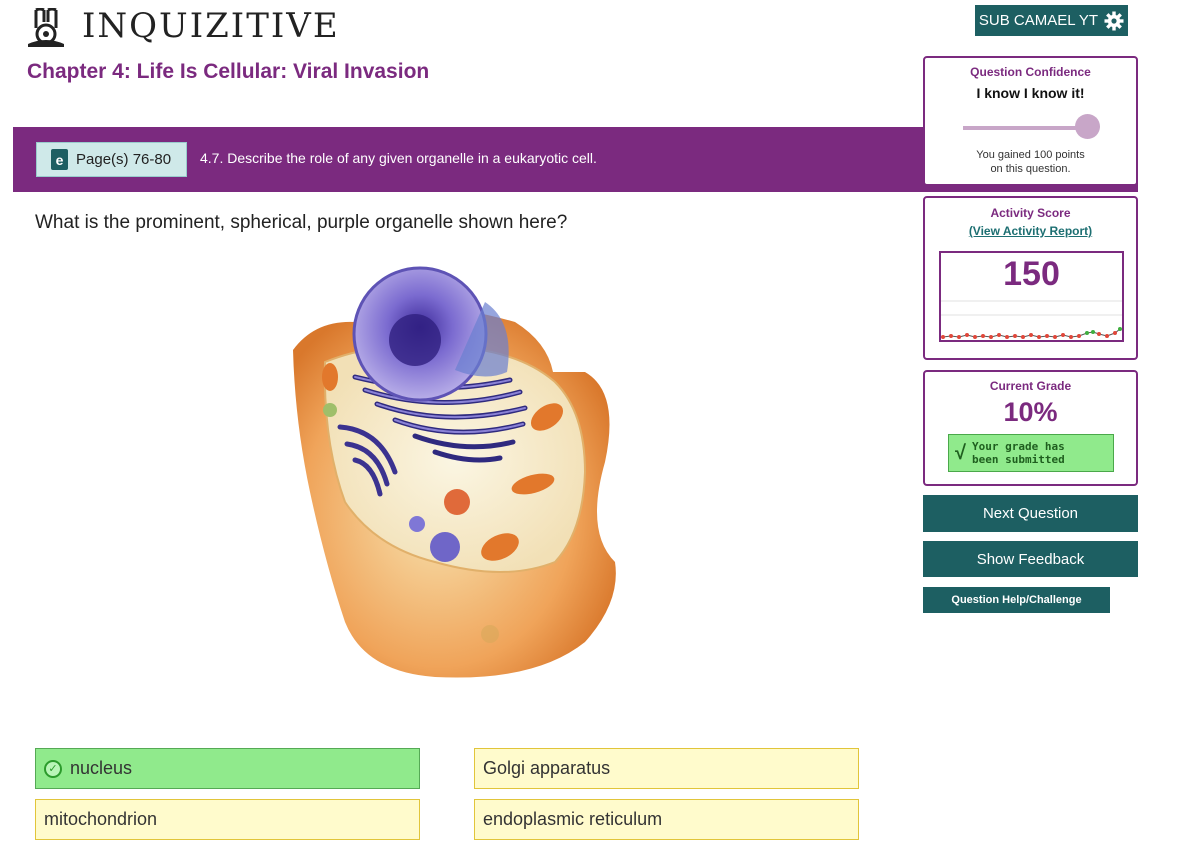 Image resolution: width=1201 pixels, height=861 pixels. Describe the element at coordinates (59, 159) in the screenshot. I see `ebook-icon: e` at that location.